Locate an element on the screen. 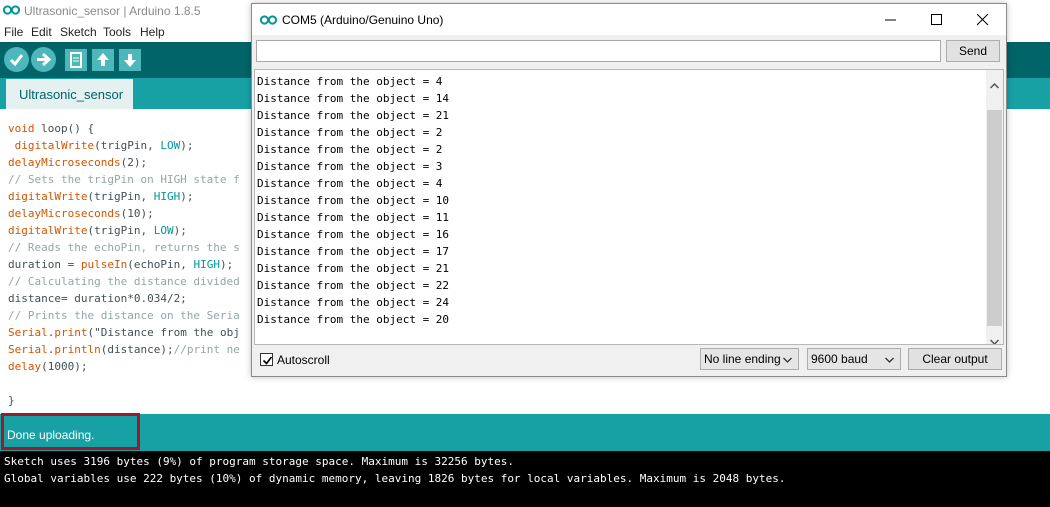 This screenshot has width=1050, height=507. menu-edit: Edit is located at coordinates (41, 32).